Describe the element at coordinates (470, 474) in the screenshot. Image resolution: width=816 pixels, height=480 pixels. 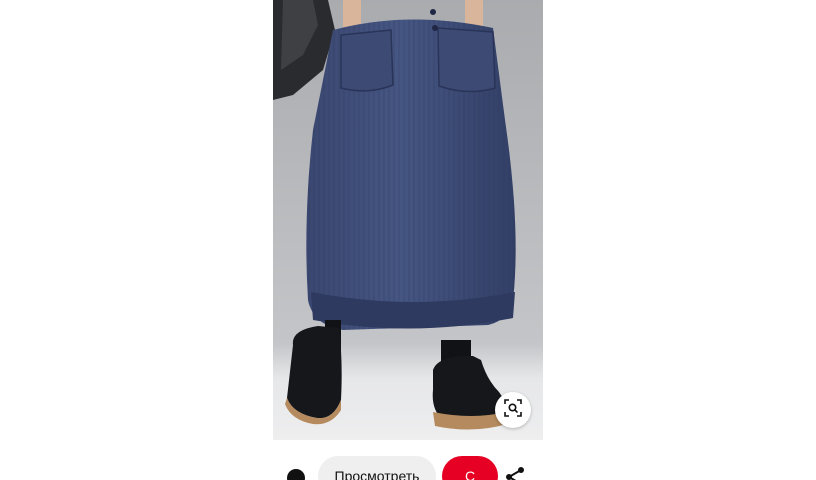
I see `save-button-label: С` at that location.